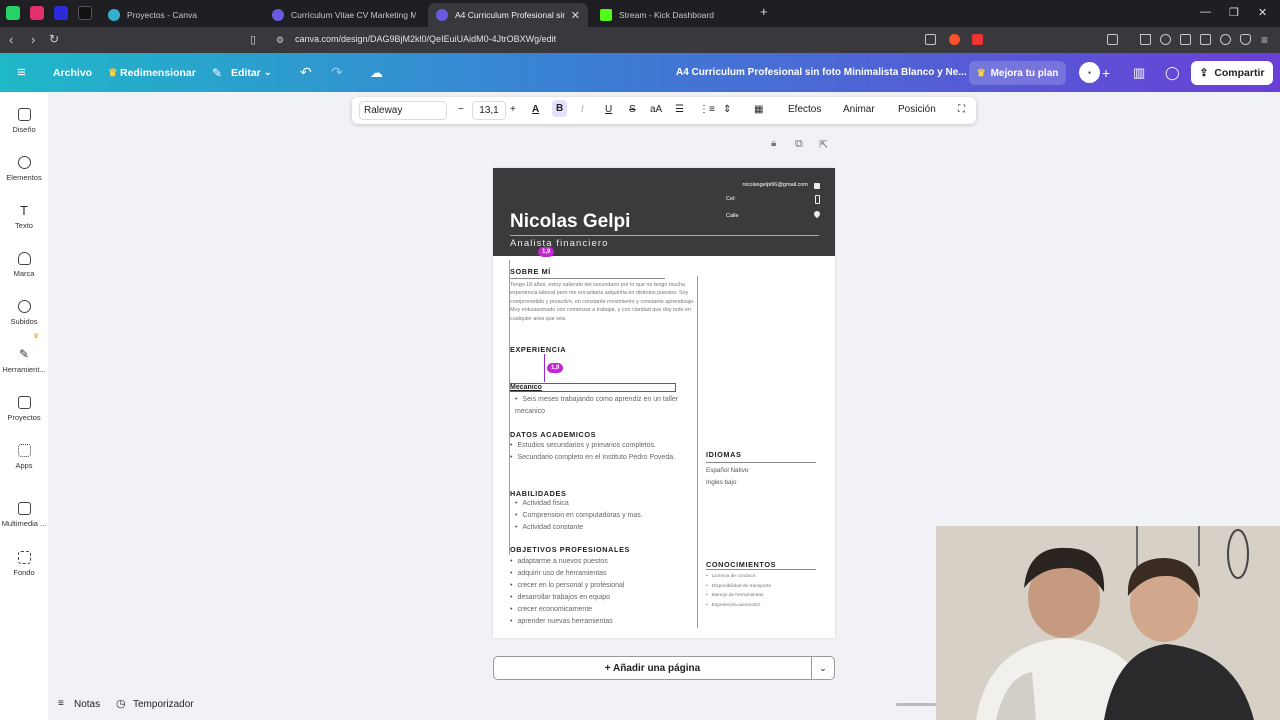 The image size is (1280, 720). Describe the element at coordinates (727, 471) in the screenshot. I see `idioma-item: Español Nativo` at that location.